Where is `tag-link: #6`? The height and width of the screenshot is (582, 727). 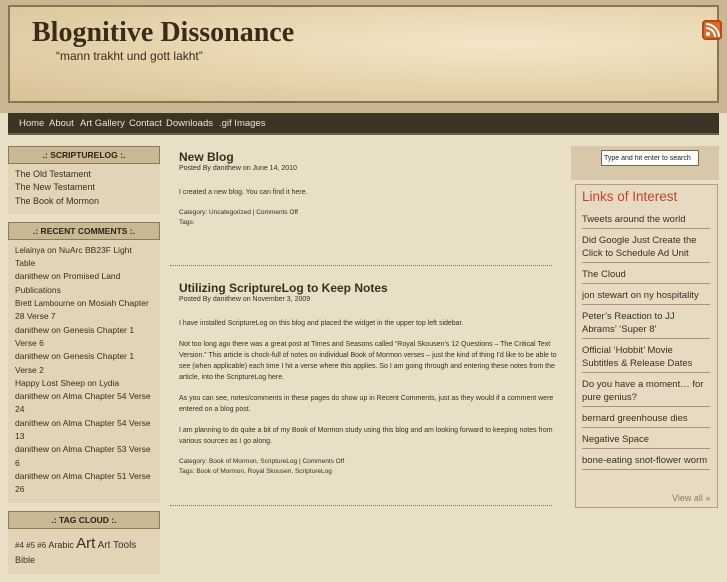
tag-link: #6 is located at coordinates (41, 545).